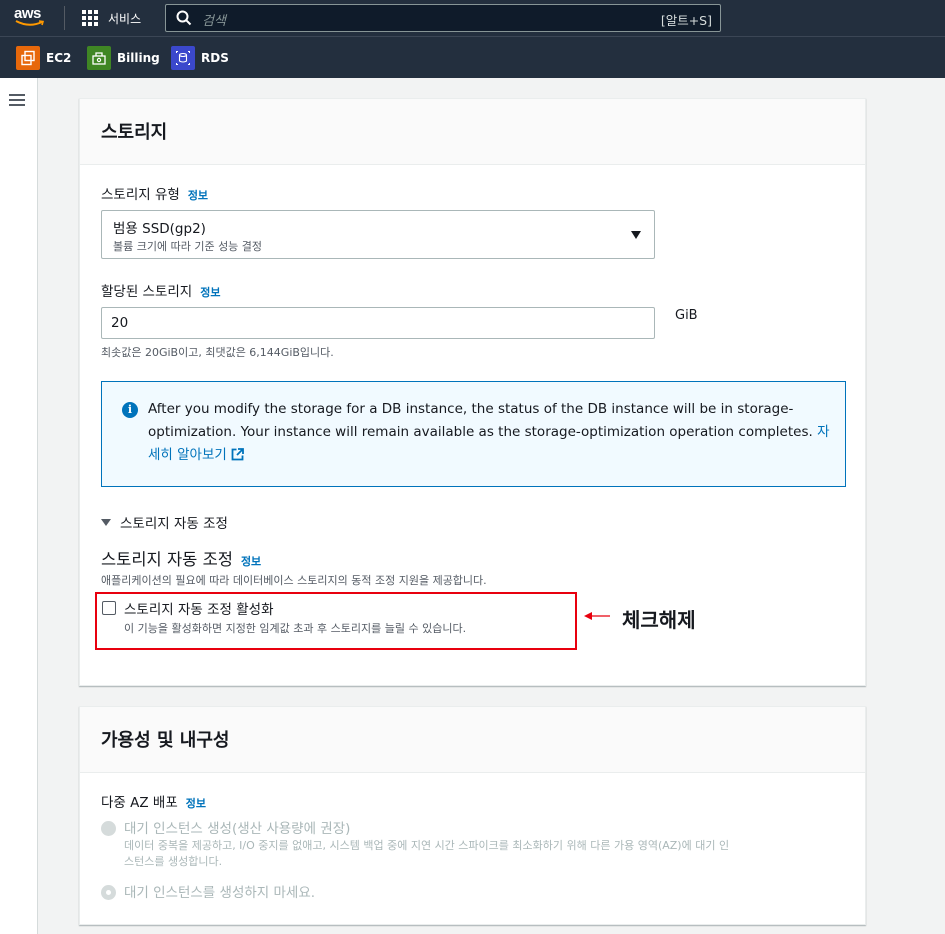  What do you see at coordinates (17, 100) in the screenshot?
I see `menu-icon` at bounding box center [17, 100].